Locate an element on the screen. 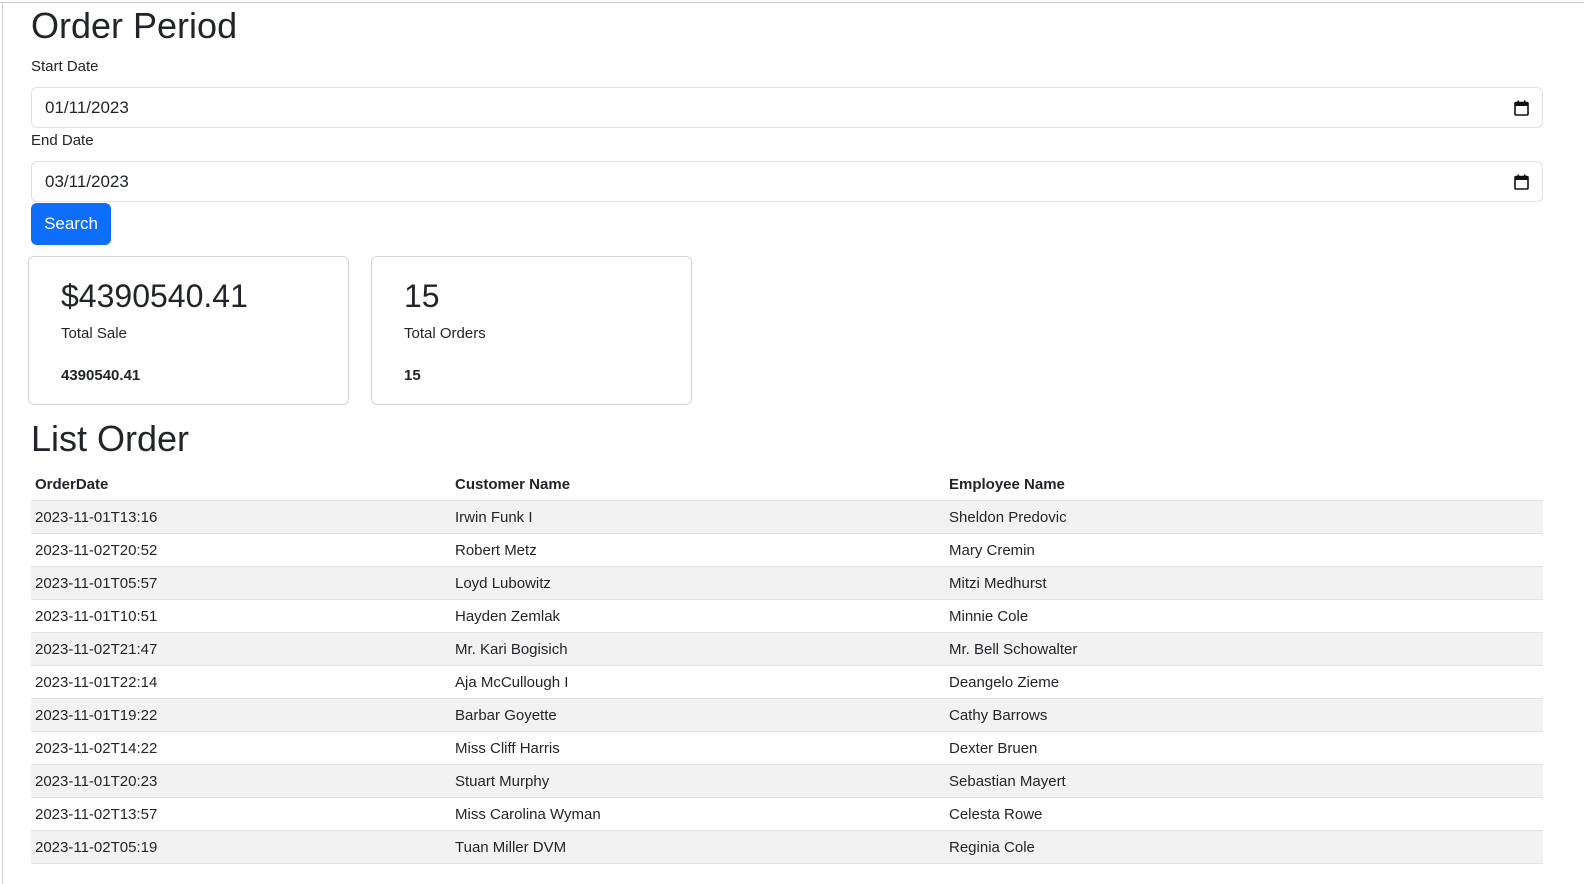 This screenshot has width=1584, height=884. column-header-orderdate: OrderDate is located at coordinates (241, 484).